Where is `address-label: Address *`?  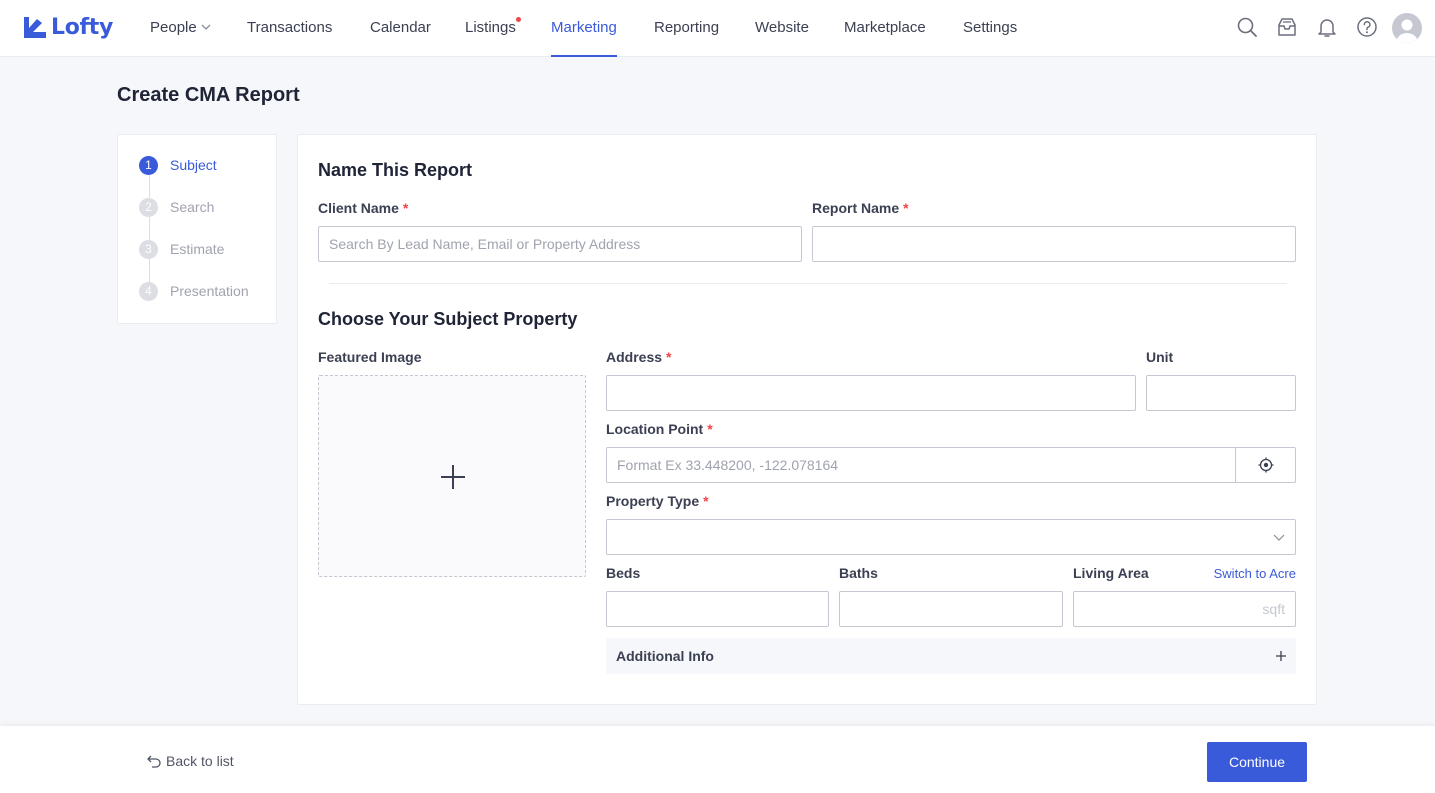 address-label: Address * is located at coordinates (638, 357).